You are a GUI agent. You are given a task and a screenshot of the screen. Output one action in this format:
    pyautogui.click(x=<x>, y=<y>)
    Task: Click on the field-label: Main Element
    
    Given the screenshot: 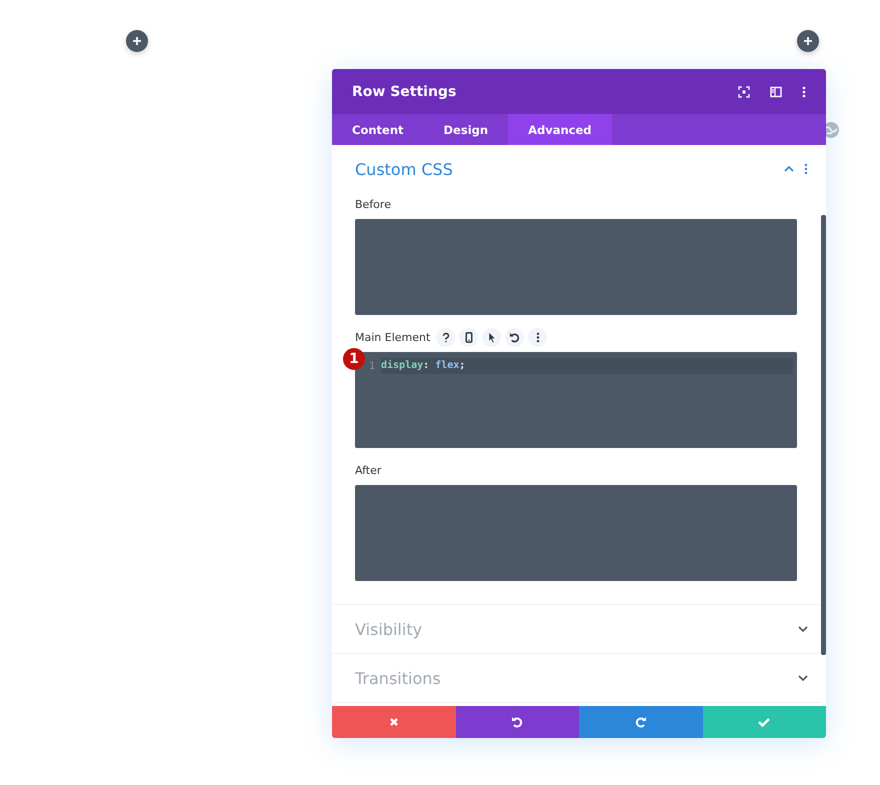 What is the action you would take?
    pyautogui.click(x=392, y=337)
    